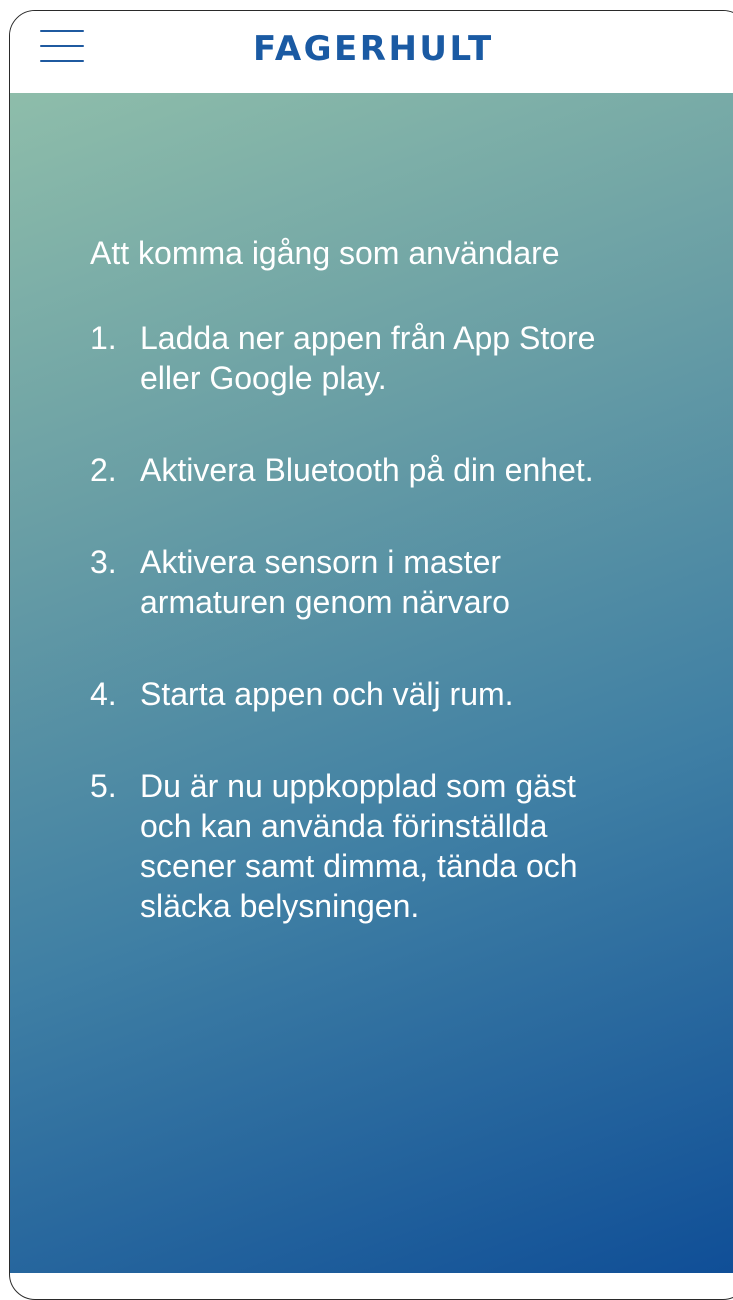 The width and height of the screenshot is (733, 1300). I want to click on step-text: Aktivera Bluetooth på din enhet., so click(367, 470).